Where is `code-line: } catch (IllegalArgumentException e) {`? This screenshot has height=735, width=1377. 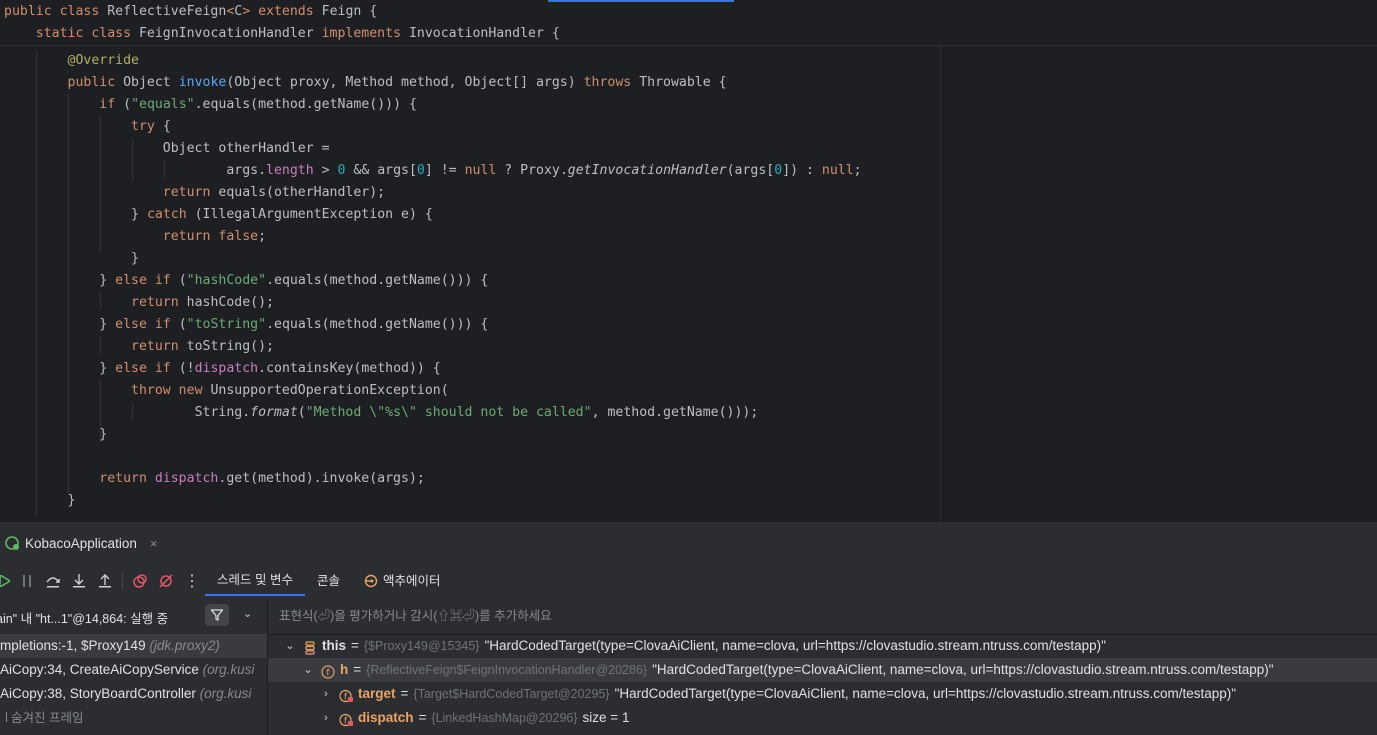
code-line: } catch (IllegalArgumentException e) { is located at coordinates (218, 215).